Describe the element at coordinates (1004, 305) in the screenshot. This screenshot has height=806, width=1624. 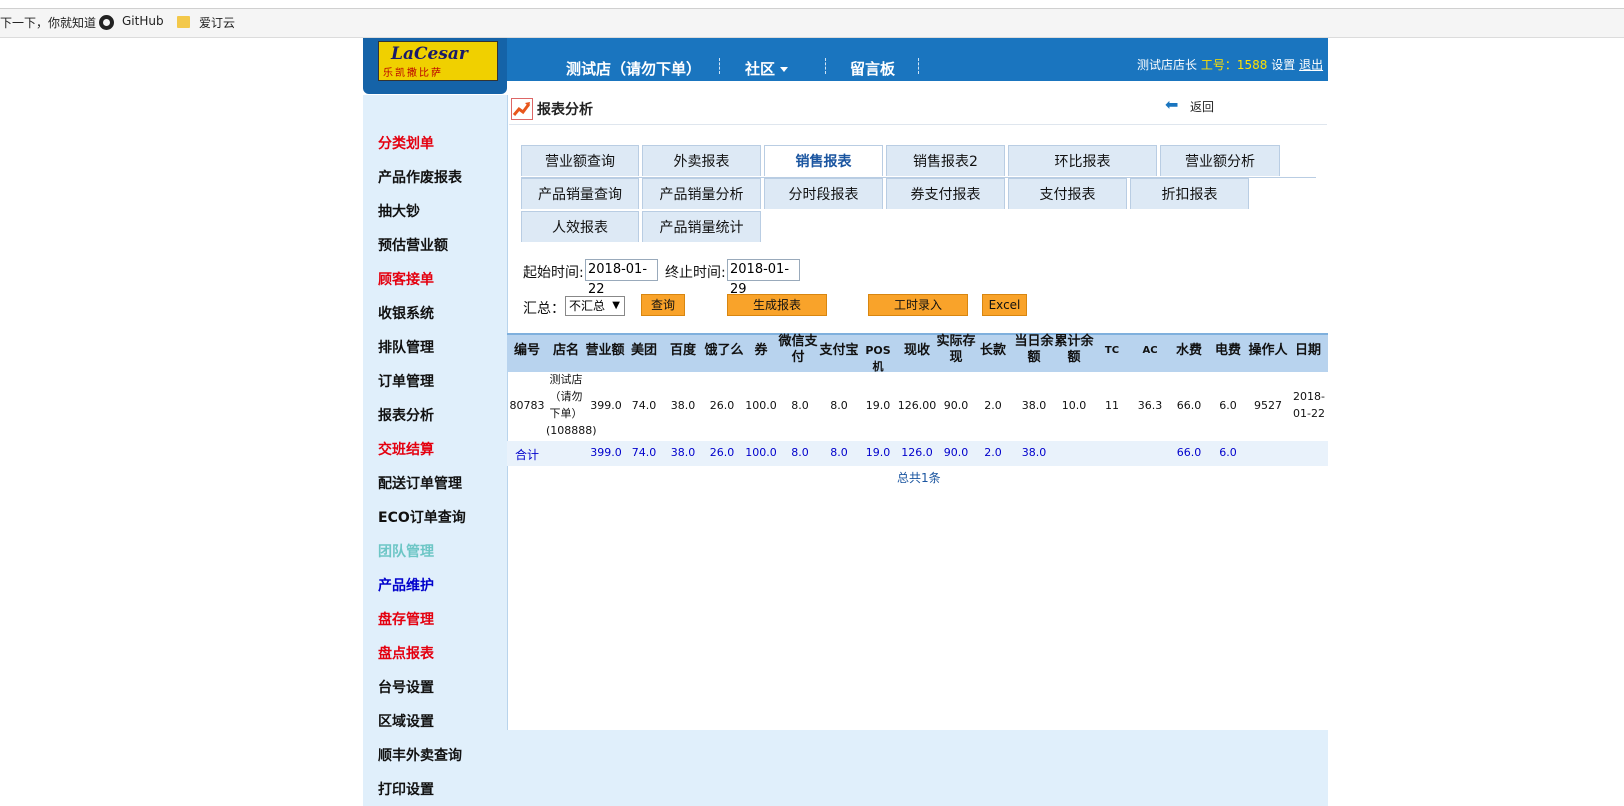
I see `excel-button: Excel` at that location.